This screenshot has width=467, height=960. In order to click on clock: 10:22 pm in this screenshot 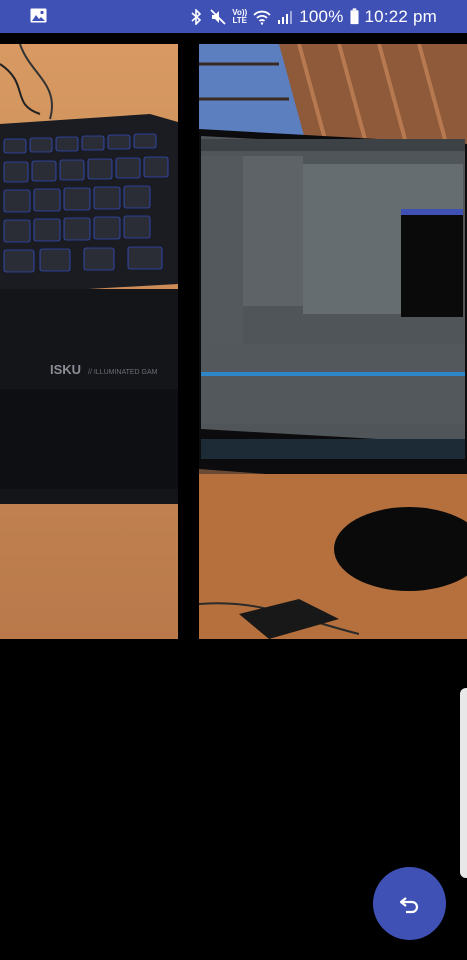, I will do `click(400, 16)`.